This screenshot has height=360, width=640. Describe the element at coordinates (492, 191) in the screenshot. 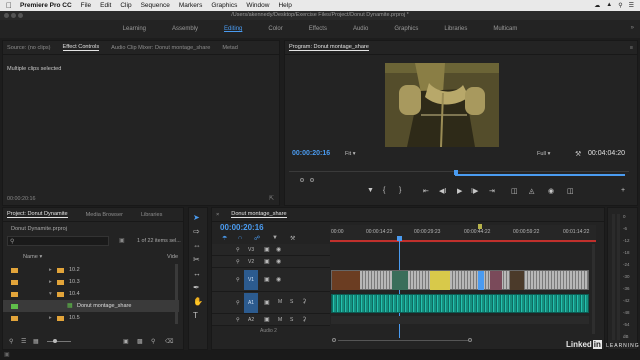

I see `go-to-out-icon: ⇥` at that location.